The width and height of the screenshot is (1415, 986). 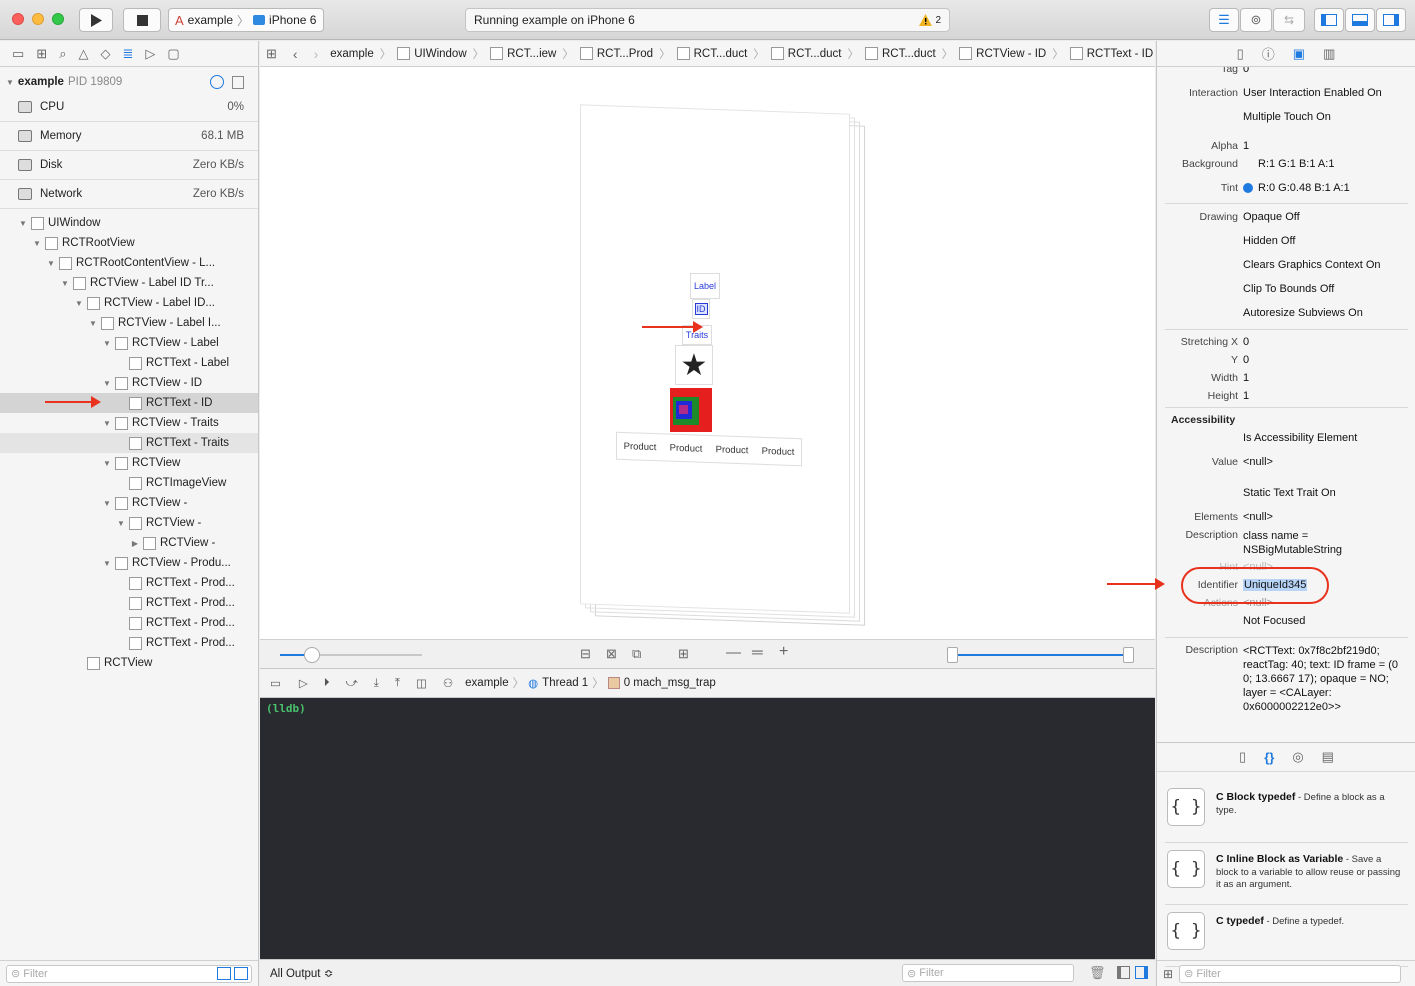 I want to click on range-slider-right-handle, so click(x=1128, y=655).